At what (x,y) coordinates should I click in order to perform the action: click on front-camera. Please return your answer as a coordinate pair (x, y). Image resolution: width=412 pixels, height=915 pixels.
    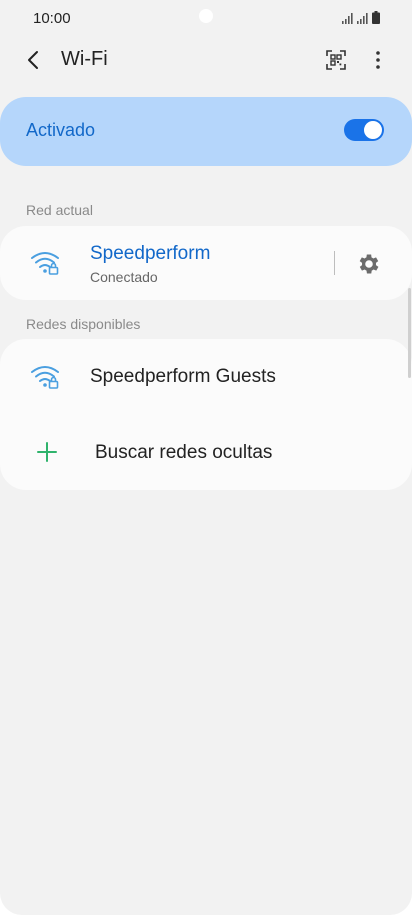
    Looking at the image, I should click on (206, 16).